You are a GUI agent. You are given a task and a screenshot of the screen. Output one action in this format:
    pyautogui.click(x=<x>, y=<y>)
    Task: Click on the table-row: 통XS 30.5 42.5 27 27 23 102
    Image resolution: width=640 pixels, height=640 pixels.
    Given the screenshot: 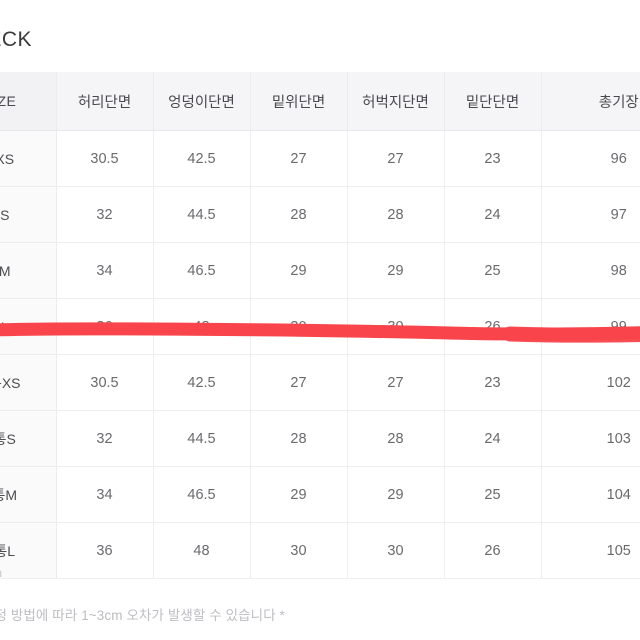 What is the action you would take?
    pyautogui.click(x=320, y=382)
    